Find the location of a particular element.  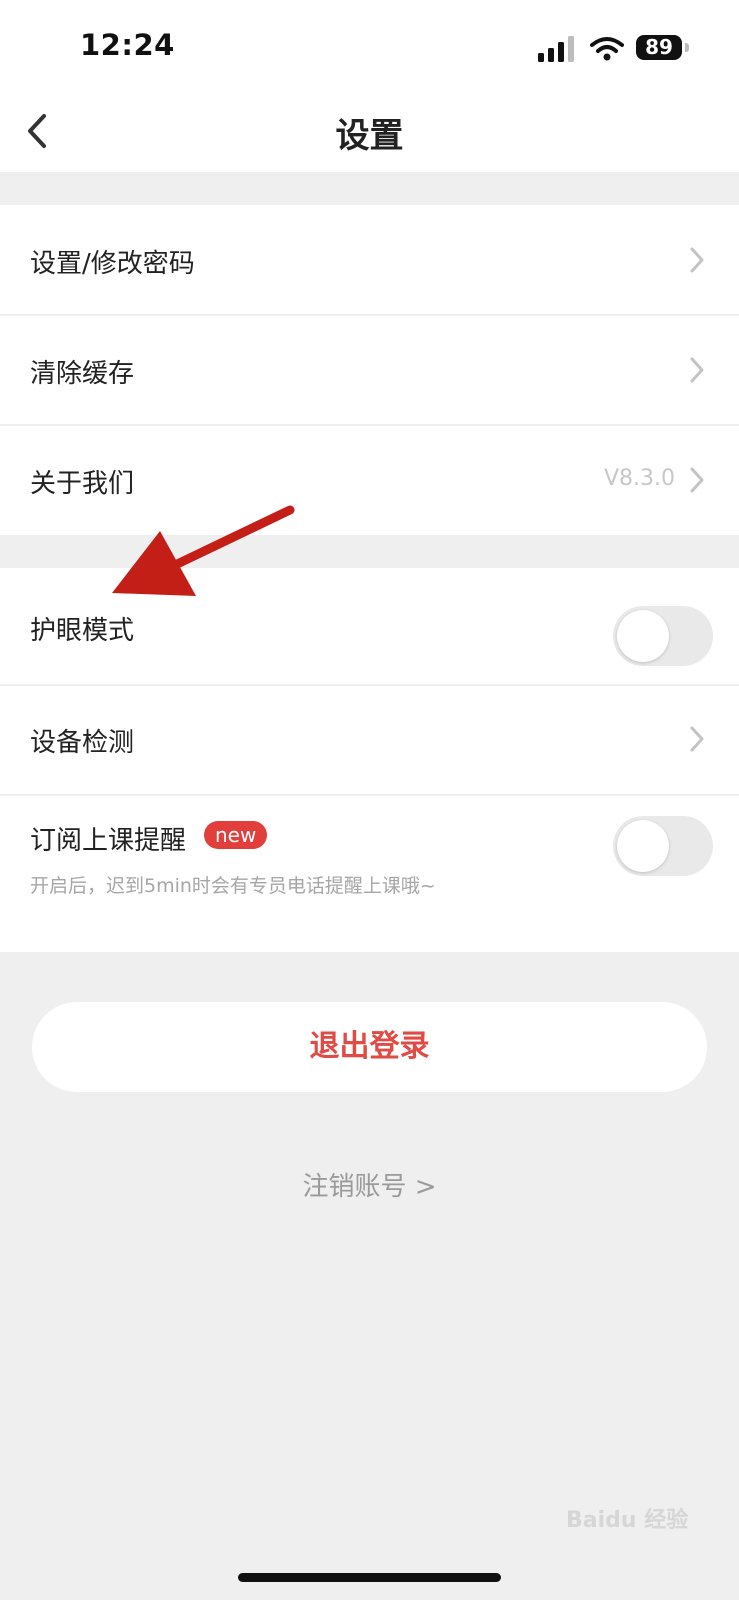

status-time: 12:24 is located at coordinates (127, 45).